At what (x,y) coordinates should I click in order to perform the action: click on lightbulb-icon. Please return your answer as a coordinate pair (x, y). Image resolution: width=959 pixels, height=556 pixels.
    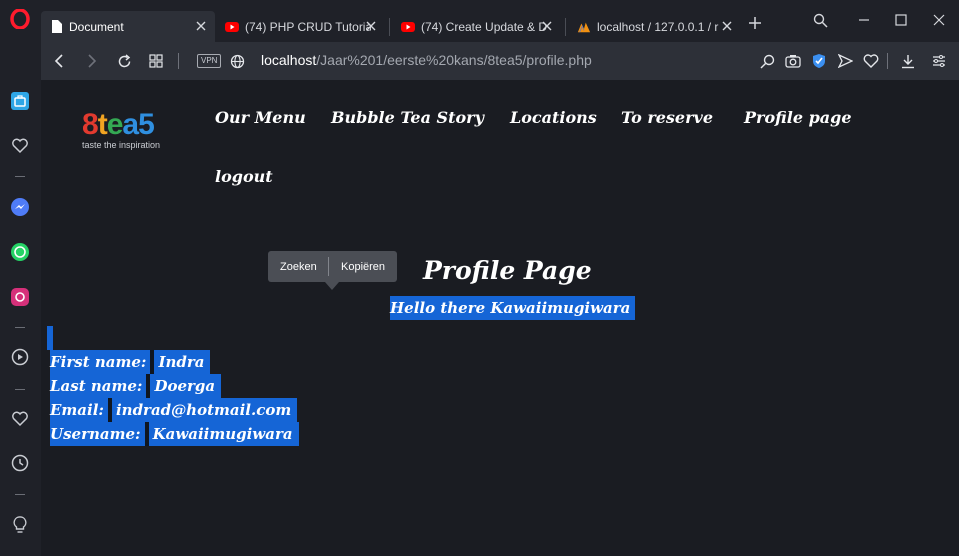
    Looking at the image, I should click on (20, 525).